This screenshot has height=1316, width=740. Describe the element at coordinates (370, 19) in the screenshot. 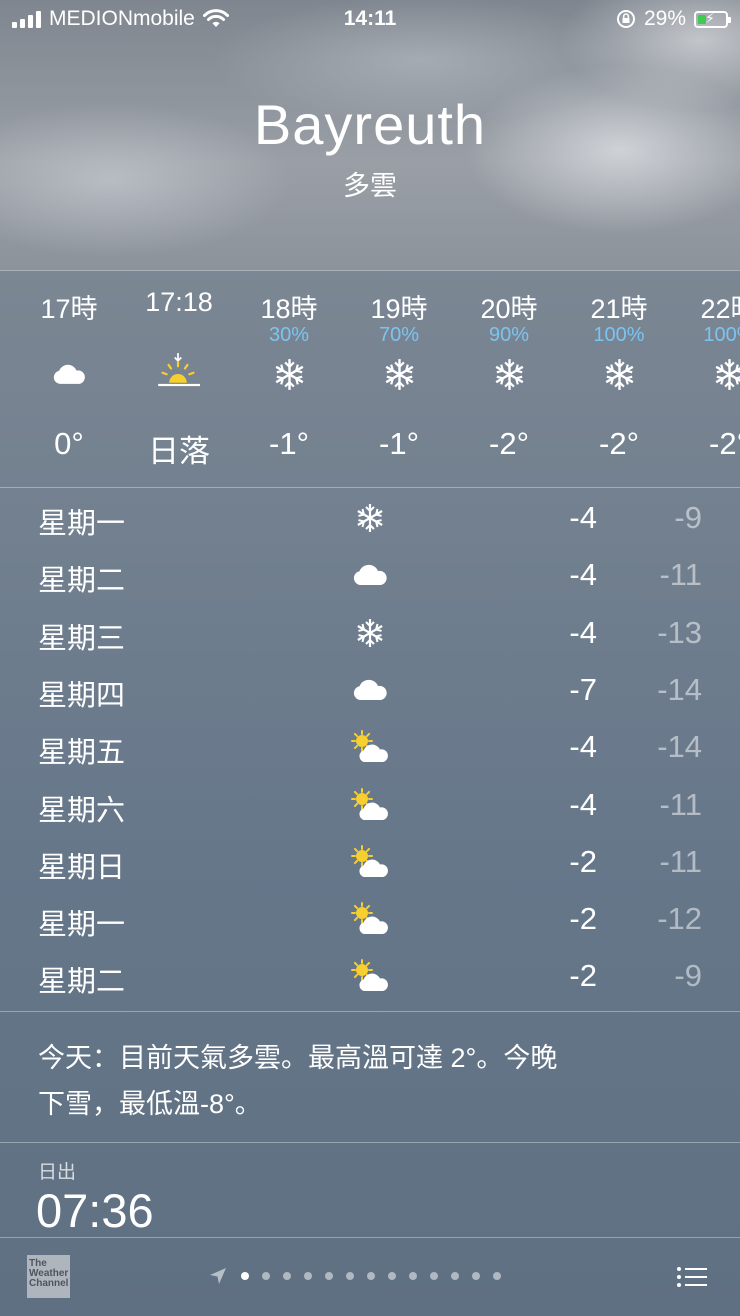

I see `status-bar: MEDIONmobile 14:11 29% ⚡` at that location.